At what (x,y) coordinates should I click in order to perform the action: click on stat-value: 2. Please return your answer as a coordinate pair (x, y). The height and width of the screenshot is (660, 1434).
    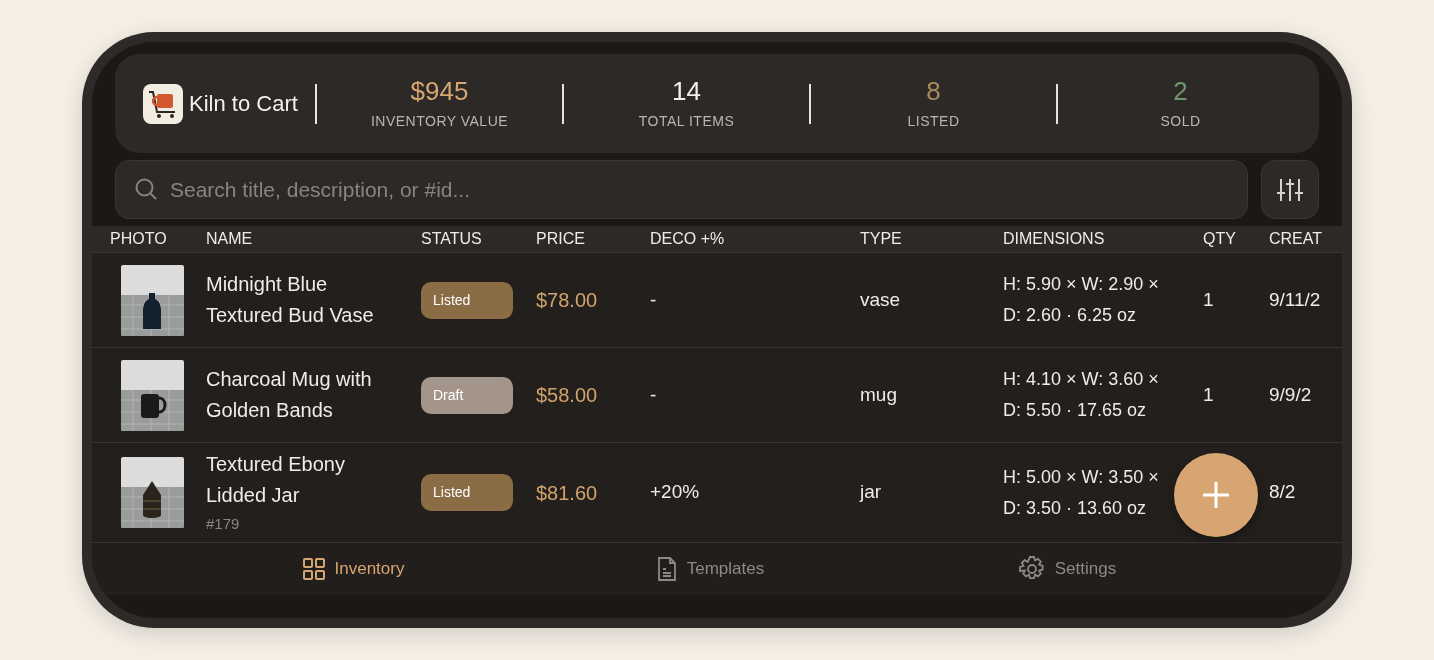
    Looking at the image, I should click on (1180, 91).